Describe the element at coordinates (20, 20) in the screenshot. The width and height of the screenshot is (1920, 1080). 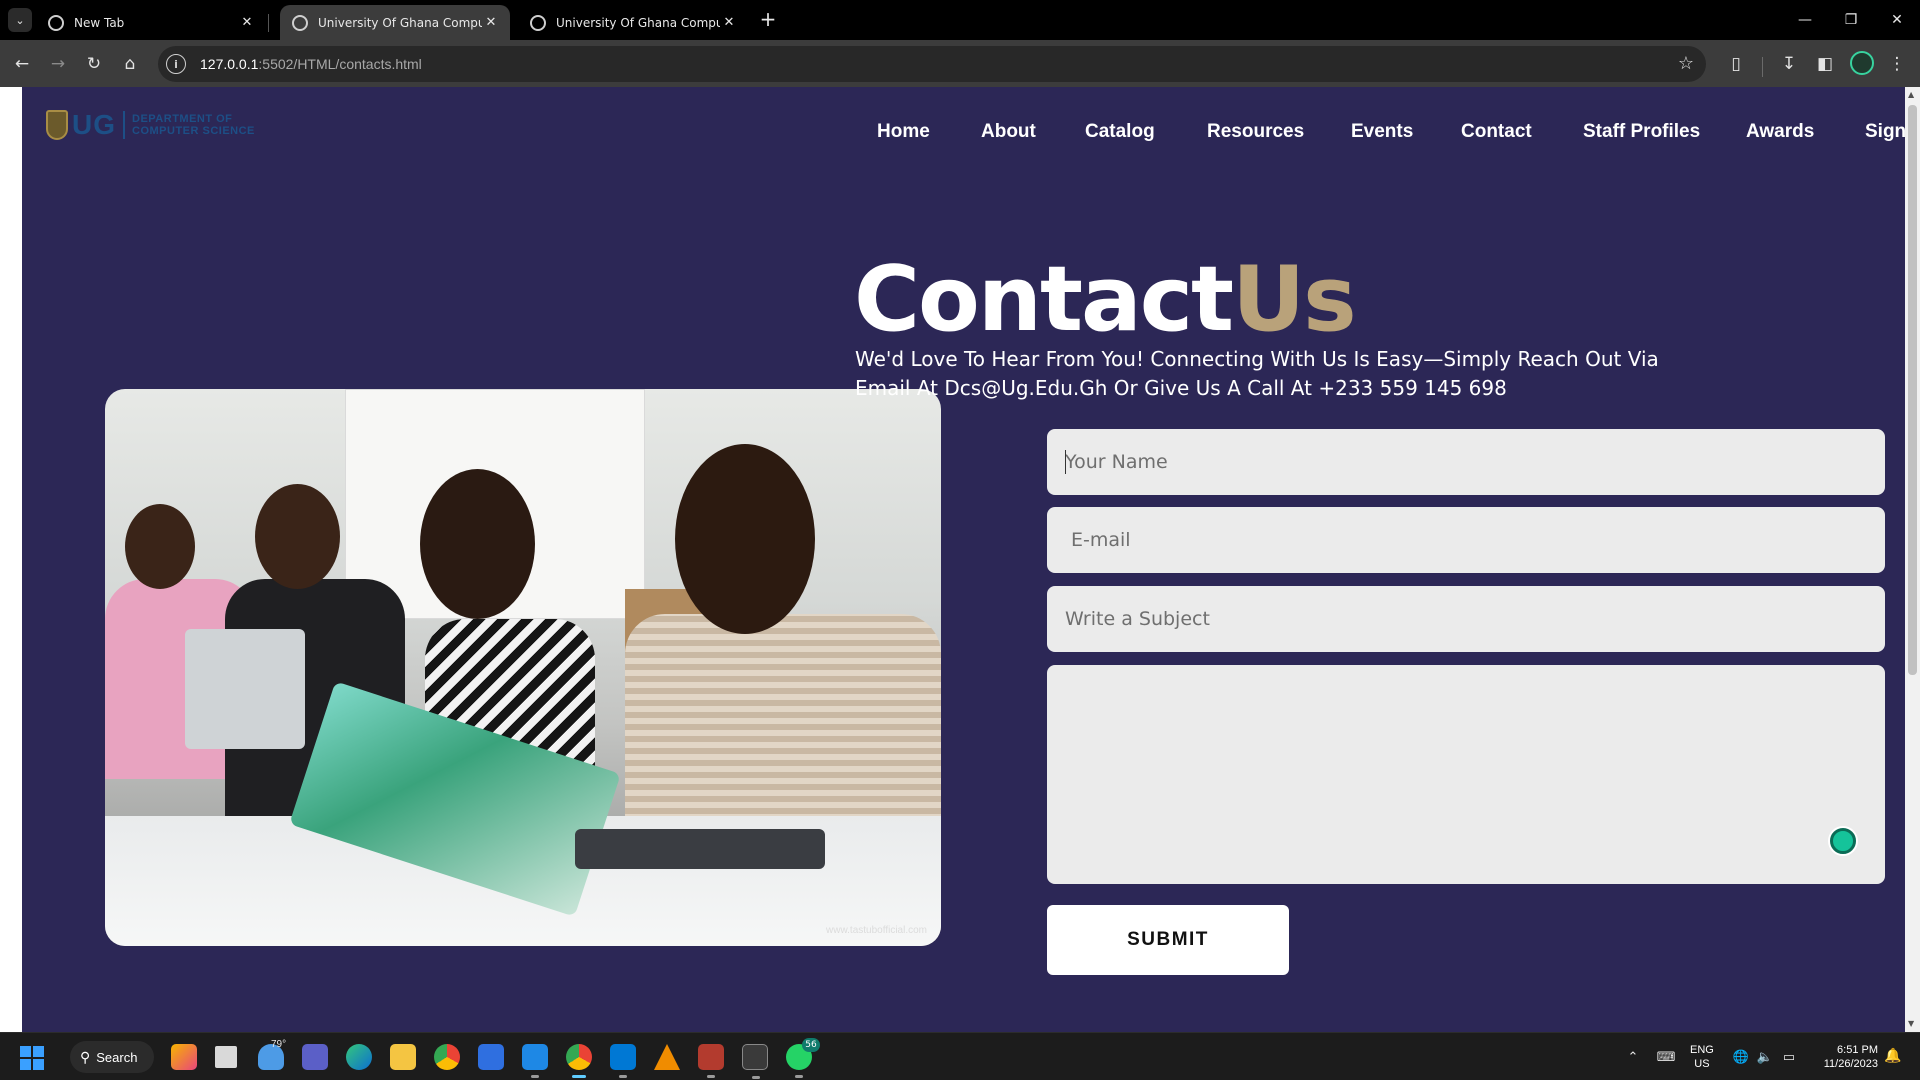
I see `tab-search-chevron-down-icon: ⌄` at that location.